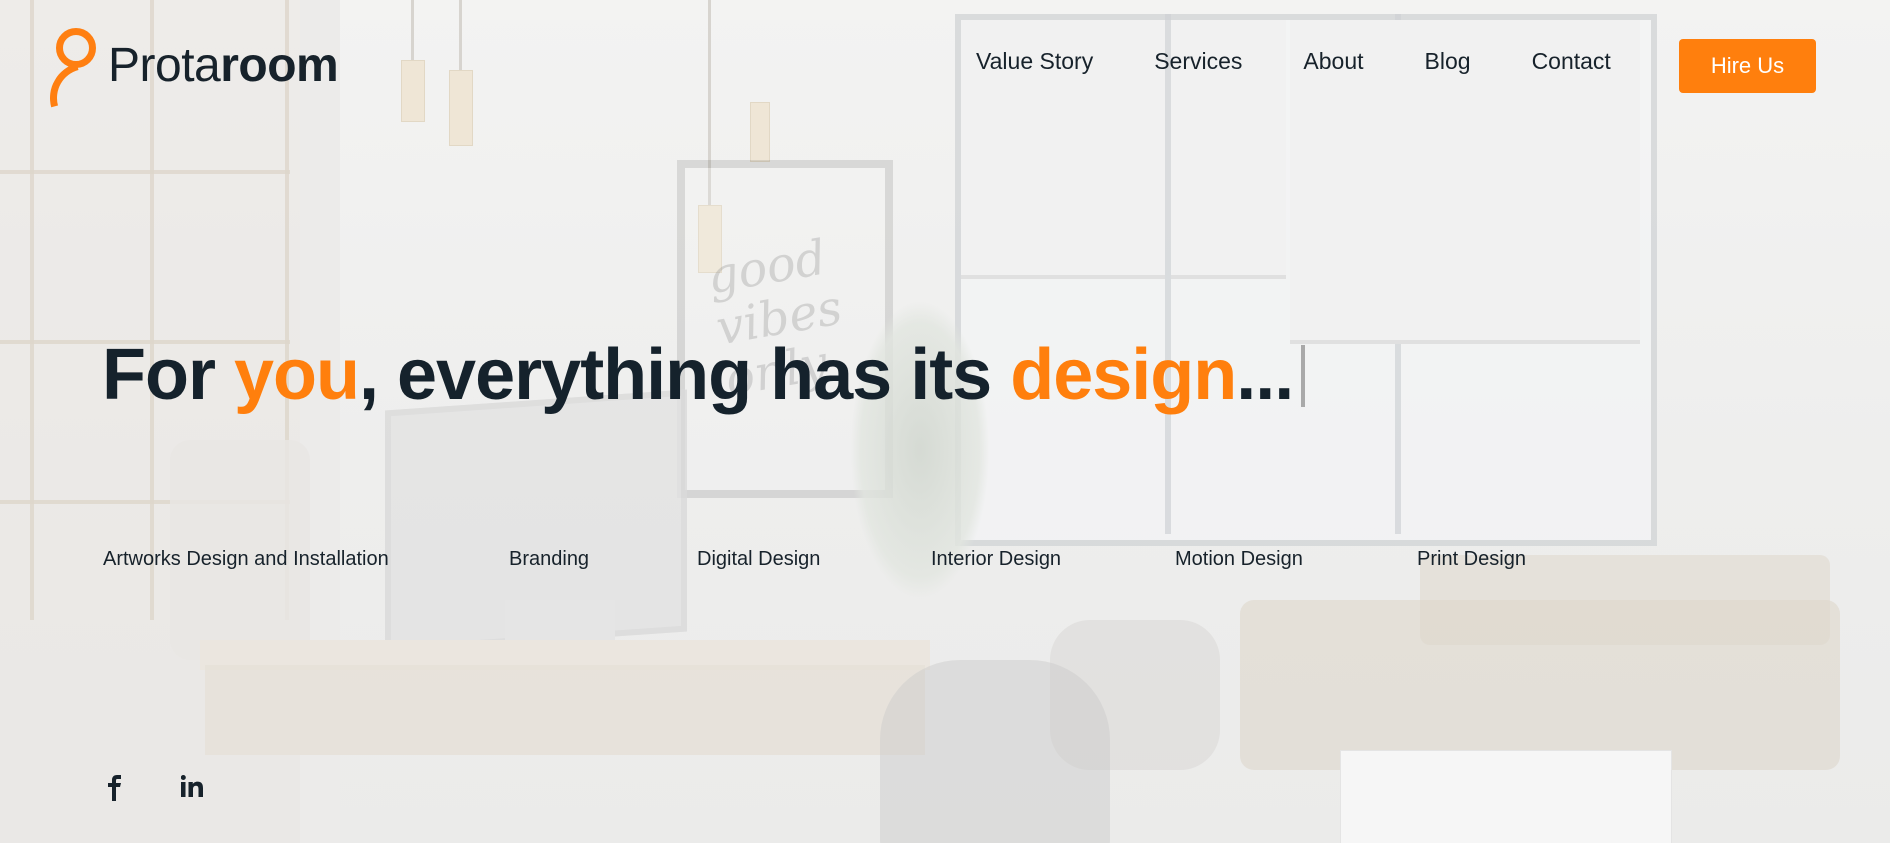 This screenshot has width=1890, height=843. I want to click on typing-cursor, so click(1303, 376).